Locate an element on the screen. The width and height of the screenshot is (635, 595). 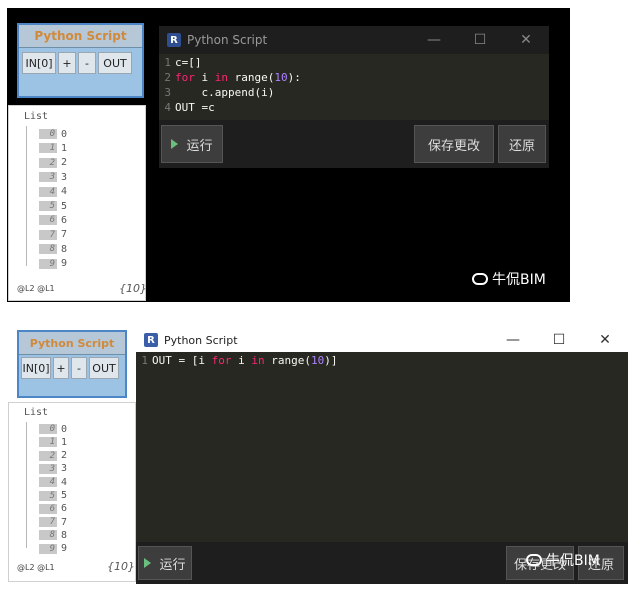
editor-button-bar: 运行 保存更改 还原 is located at coordinates (354, 144).